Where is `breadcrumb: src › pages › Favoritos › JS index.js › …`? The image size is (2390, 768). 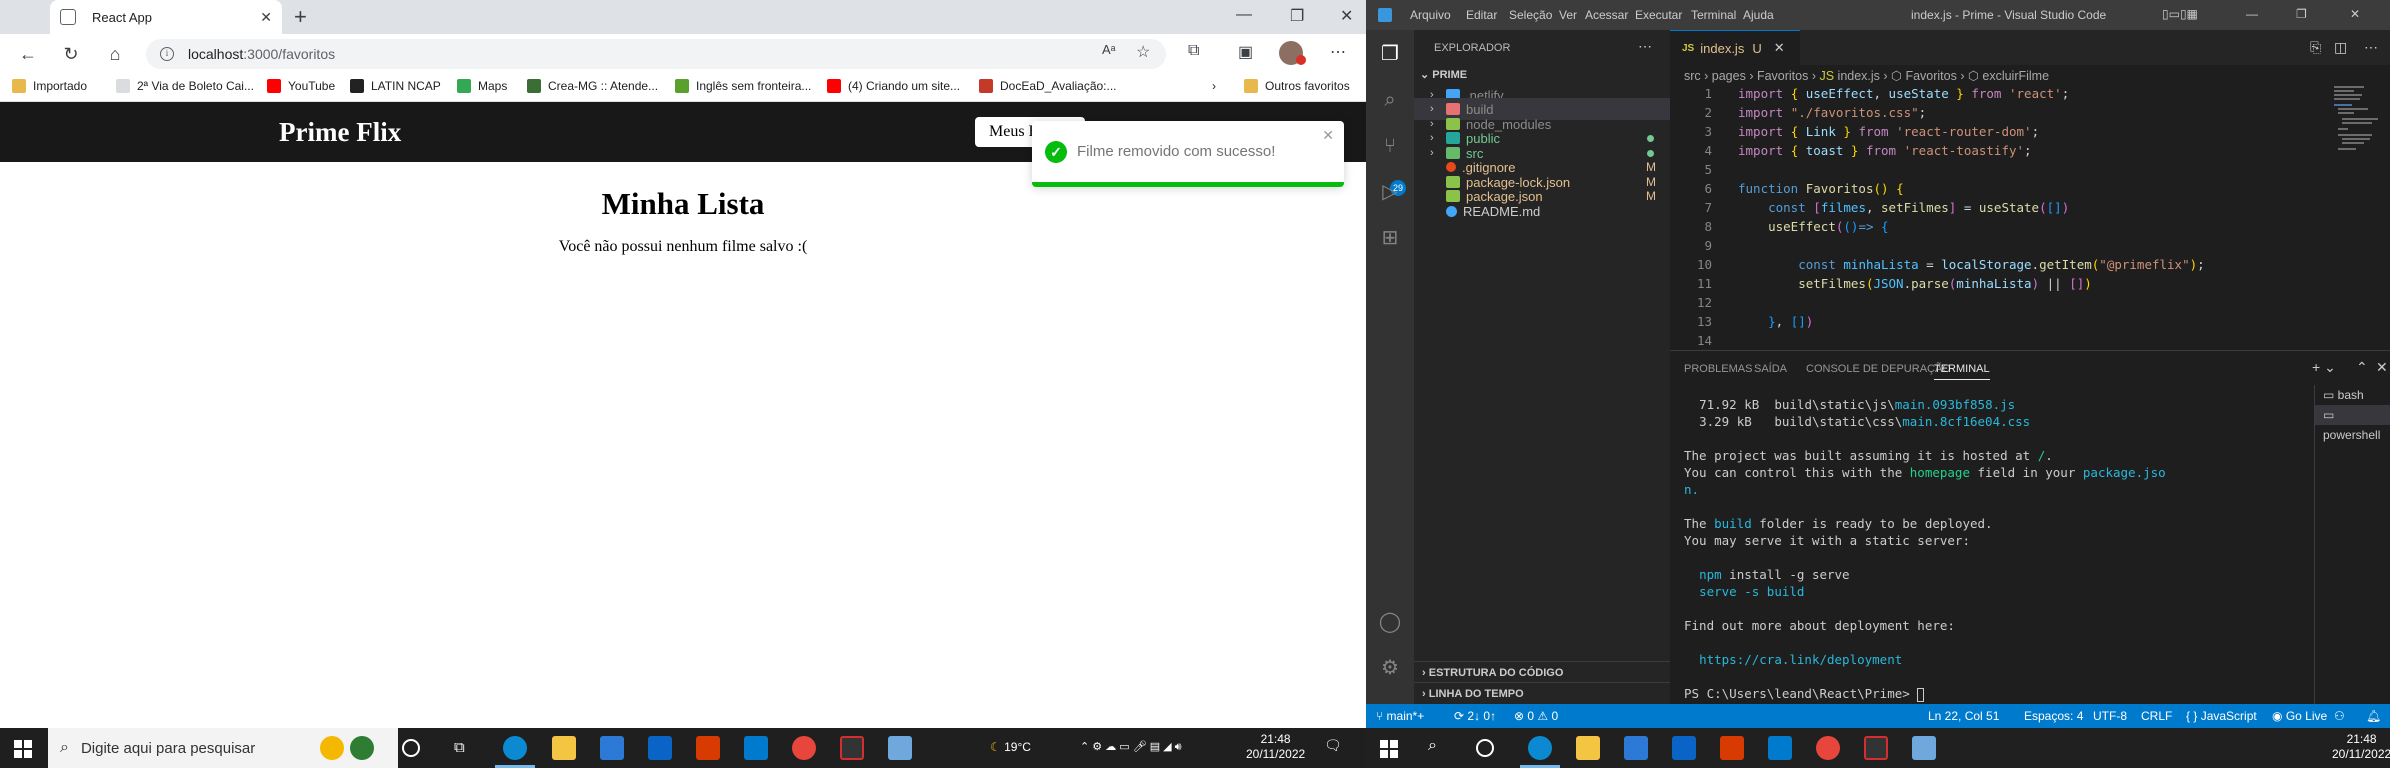
breadcrumb: src › pages › Favoritos › JS index.js › … is located at coordinates (1866, 75).